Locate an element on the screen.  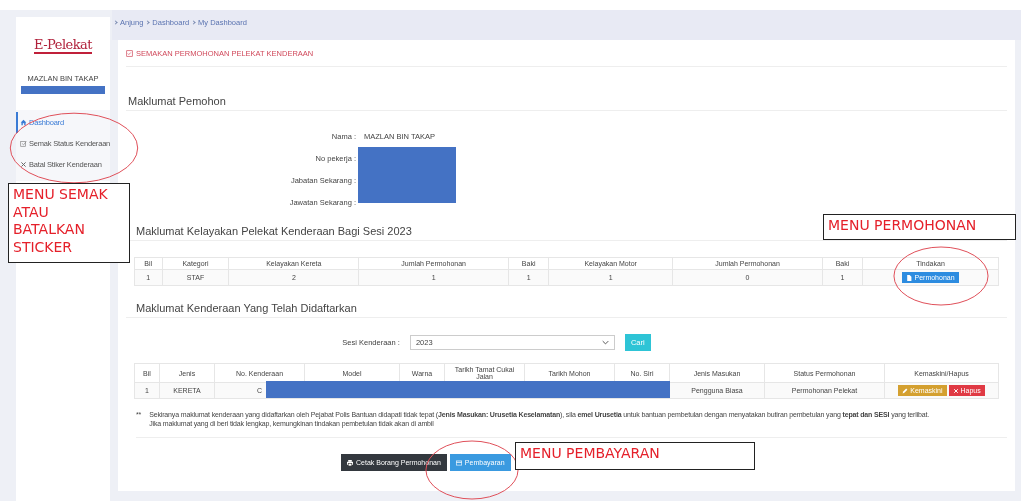
home-icon is located at coordinates (23, 122).